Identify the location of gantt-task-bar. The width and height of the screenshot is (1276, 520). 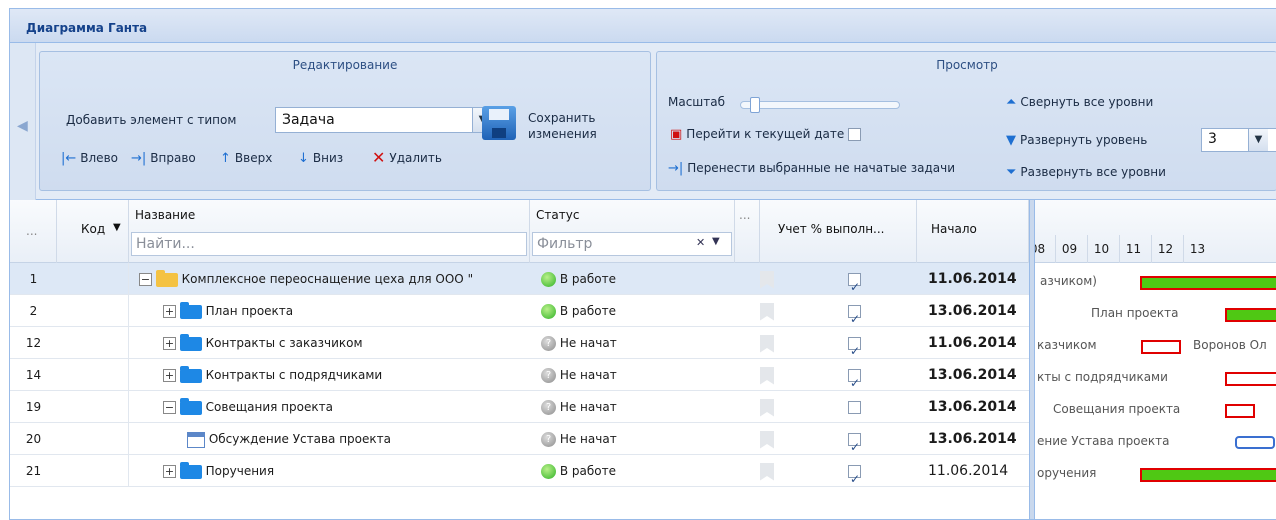
(1255, 442).